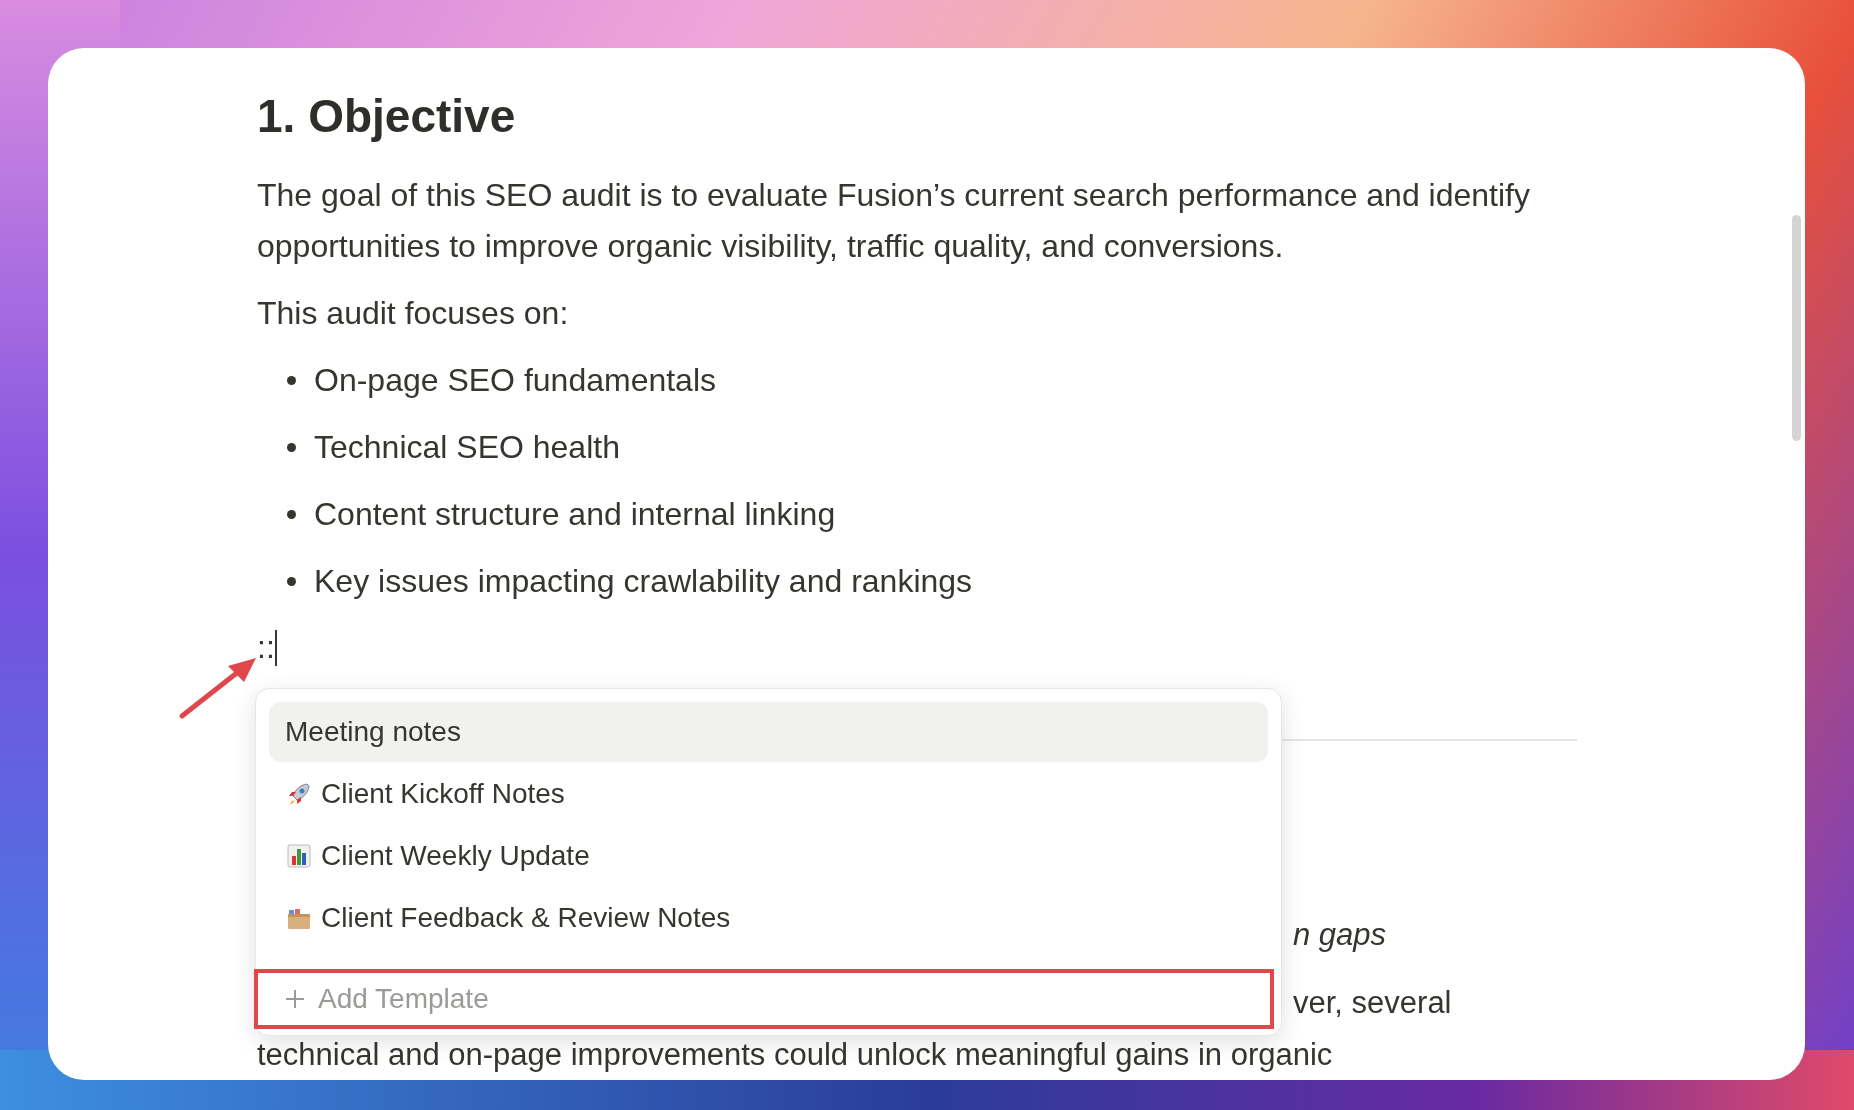 This screenshot has width=1854, height=1110. I want to click on bullet-text: On-page SEO fundamentals, so click(515, 380).